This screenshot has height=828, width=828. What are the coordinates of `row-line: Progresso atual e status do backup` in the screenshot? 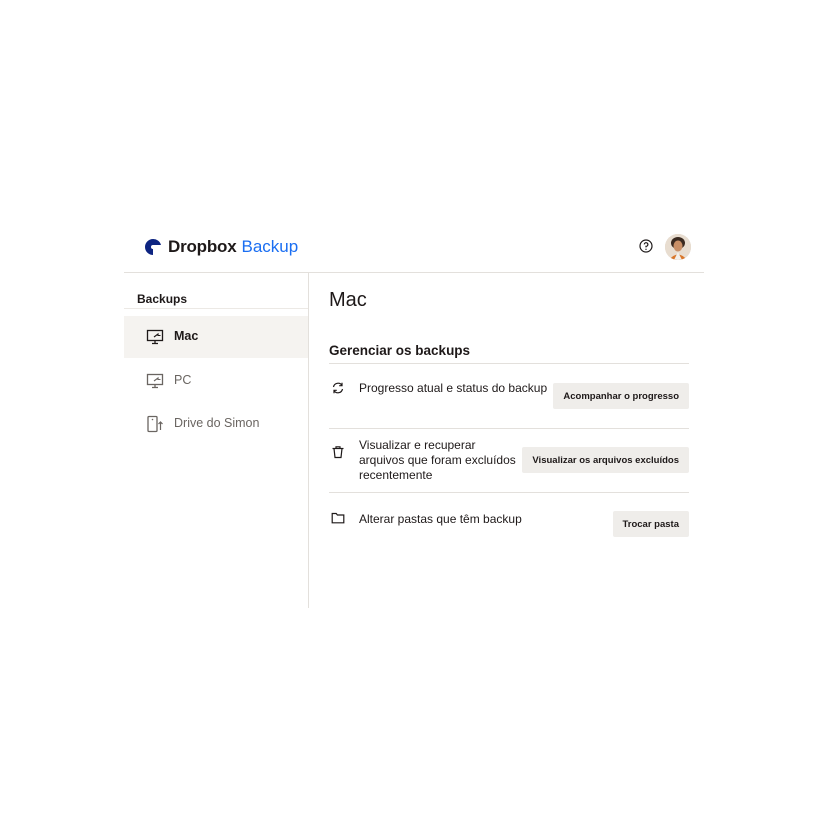 It's located at (453, 388).